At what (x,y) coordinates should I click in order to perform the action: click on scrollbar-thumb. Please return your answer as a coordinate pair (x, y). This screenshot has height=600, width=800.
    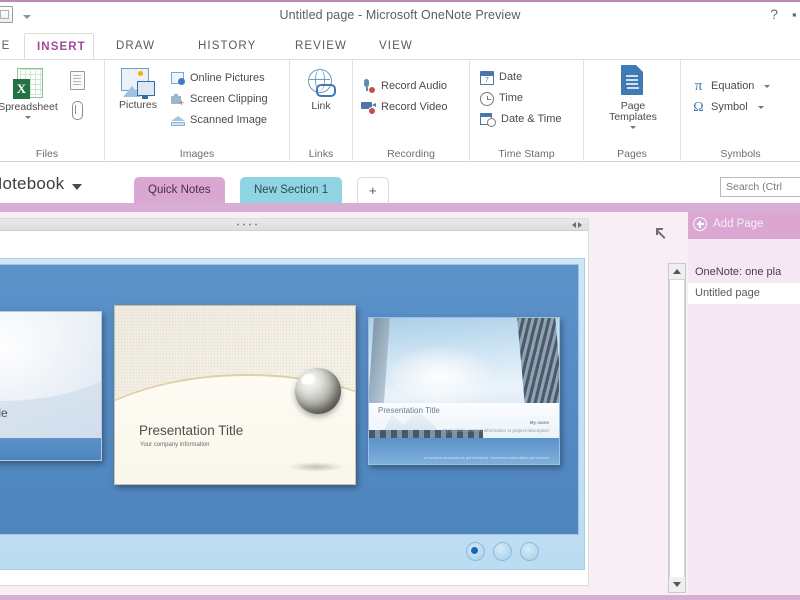
    Looking at the image, I should click on (677, 429).